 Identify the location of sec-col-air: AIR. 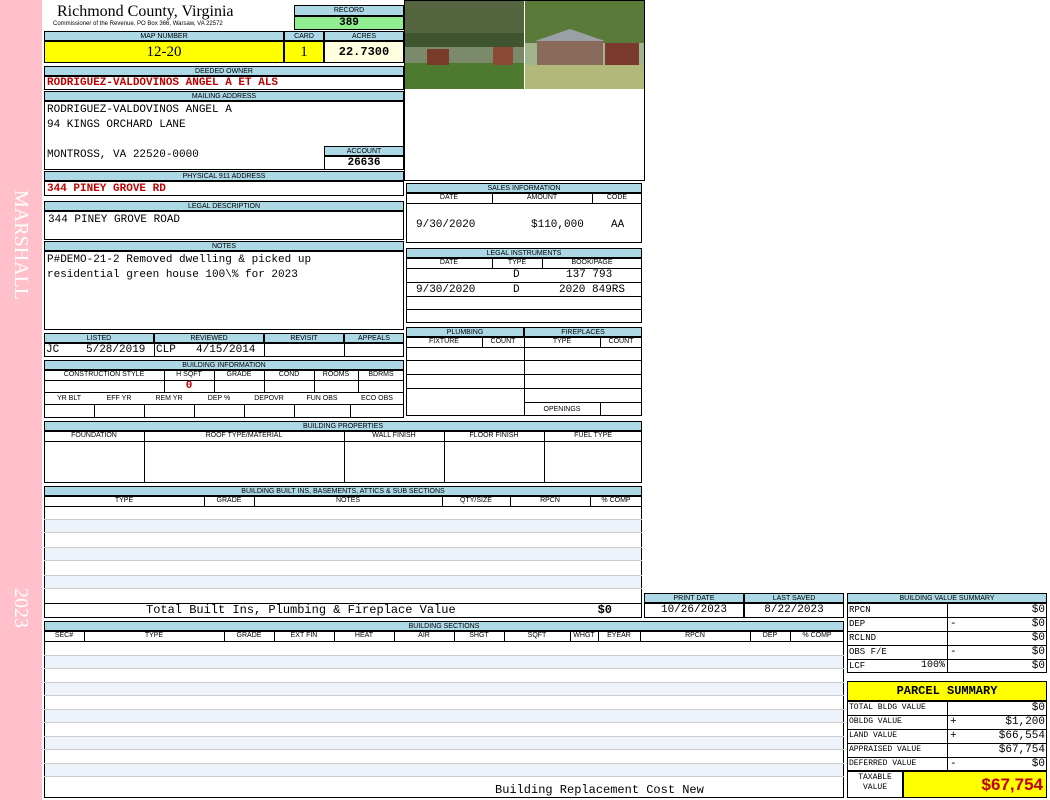
(424, 635).